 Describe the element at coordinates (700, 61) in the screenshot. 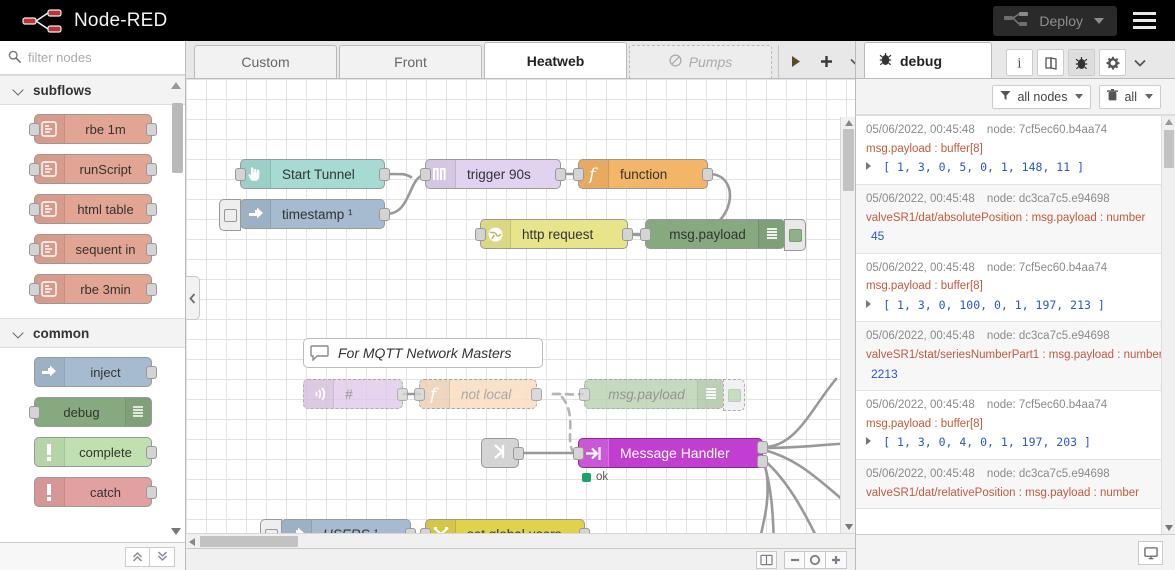

I see `flow-tab-pumps: Pumps` at that location.